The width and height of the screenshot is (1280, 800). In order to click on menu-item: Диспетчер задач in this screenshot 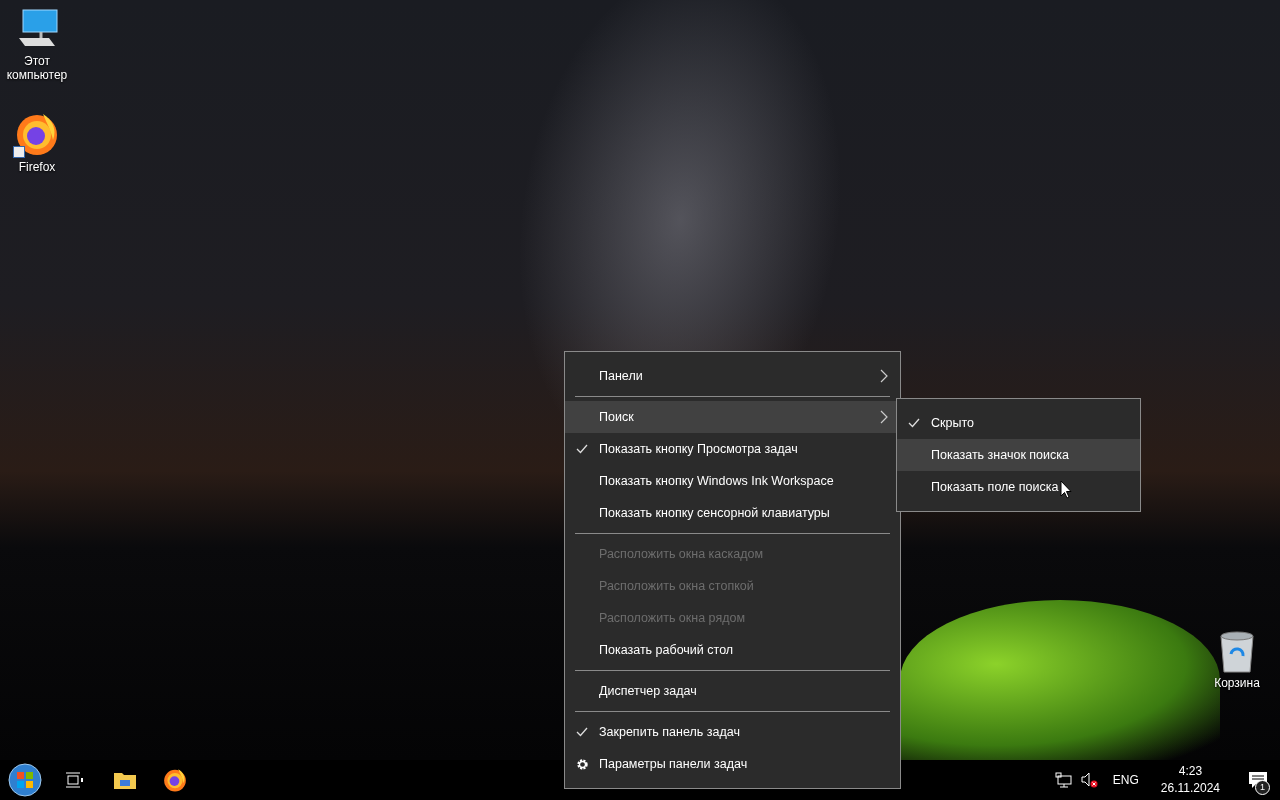, I will do `click(732, 691)`.